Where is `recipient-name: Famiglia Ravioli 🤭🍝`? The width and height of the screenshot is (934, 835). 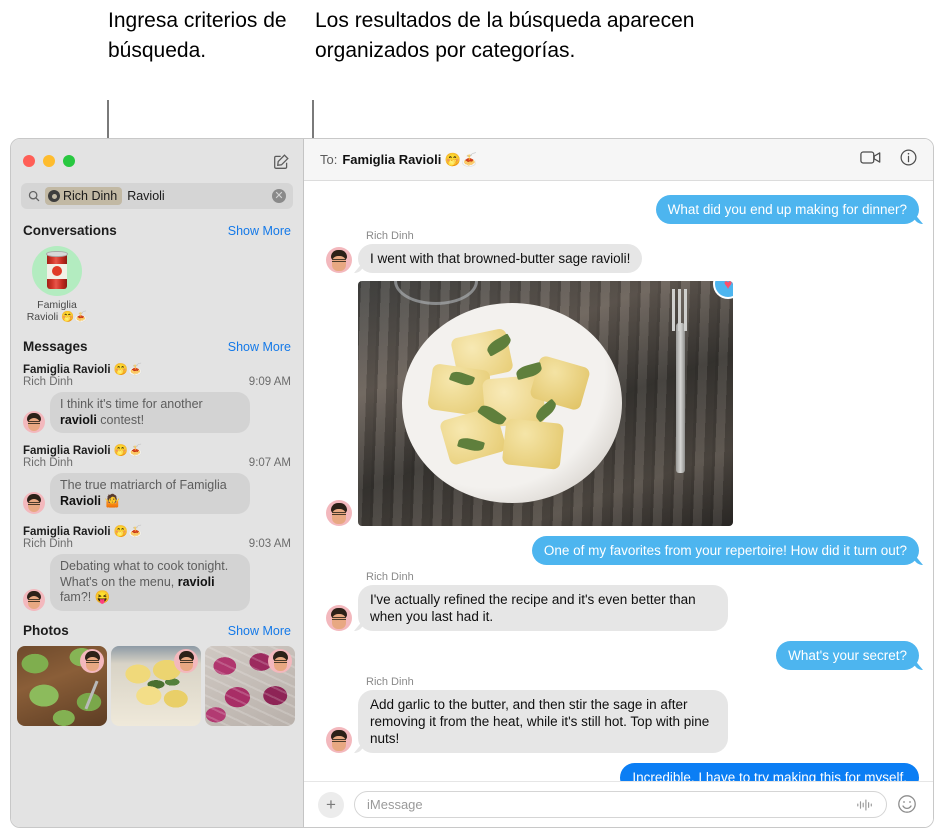
recipient-name: Famiglia Ravioli 🤭🍝 is located at coordinates (409, 160).